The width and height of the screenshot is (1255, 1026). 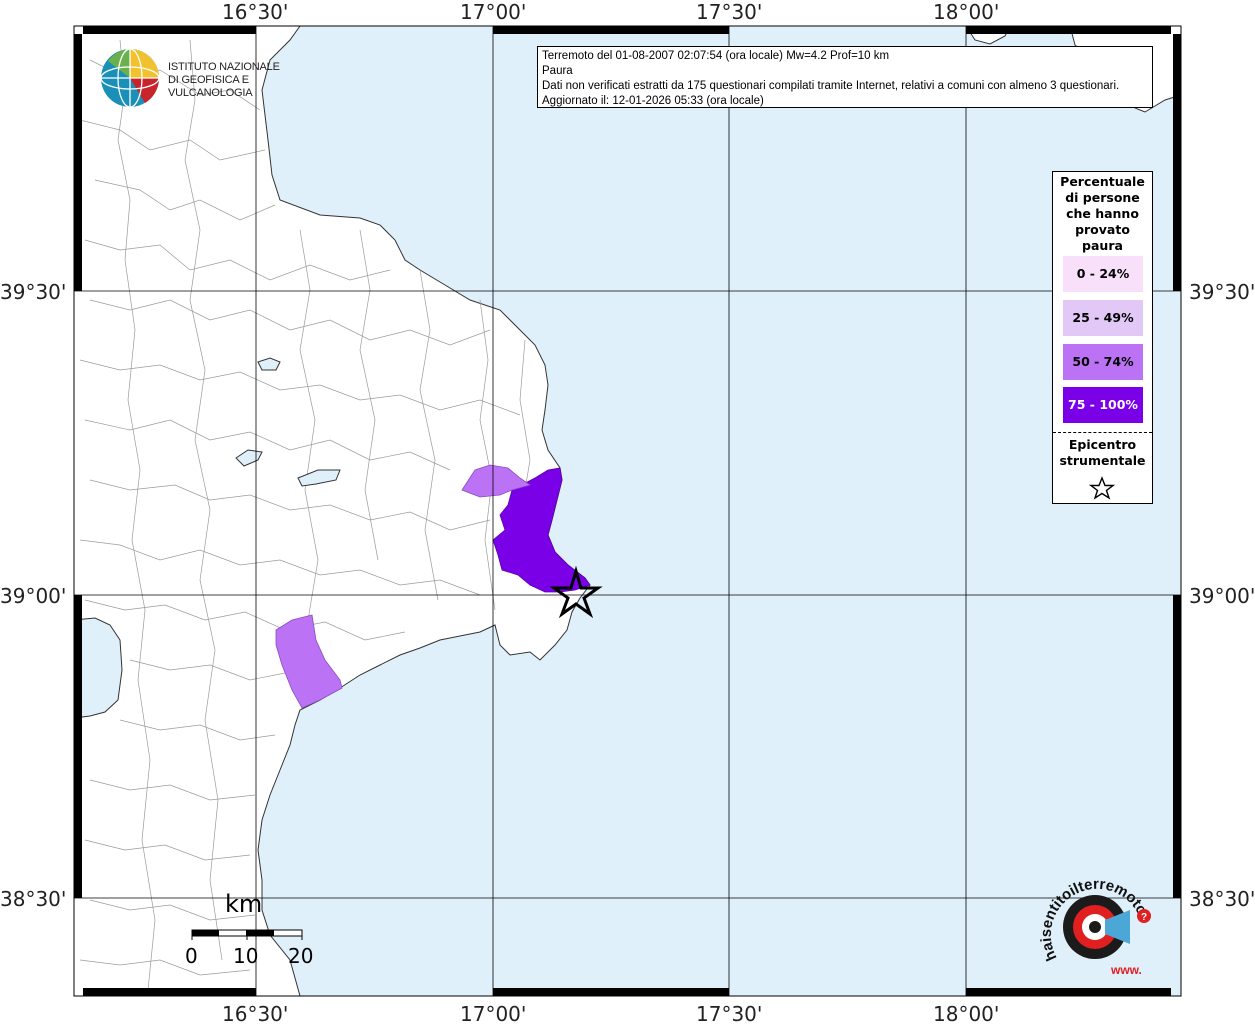 What do you see at coordinates (1103, 274) in the screenshot?
I see `legend-item-0-24: 0 - 24%` at bounding box center [1103, 274].